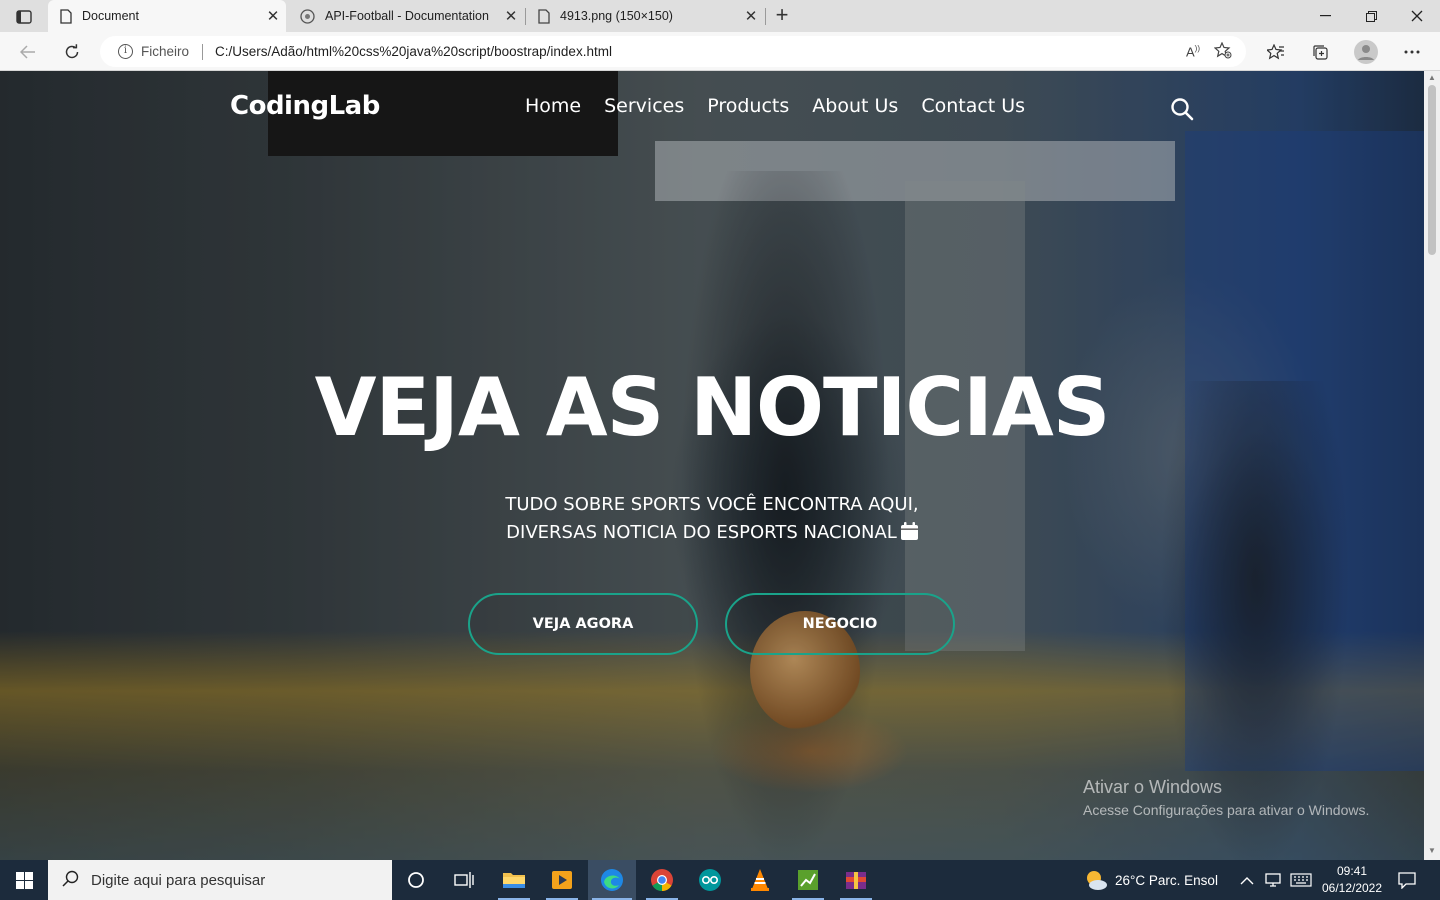  What do you see at coordinates (125, 51) in the screenshot?
I see `info-icon: i` at bounding box center [125, 51].